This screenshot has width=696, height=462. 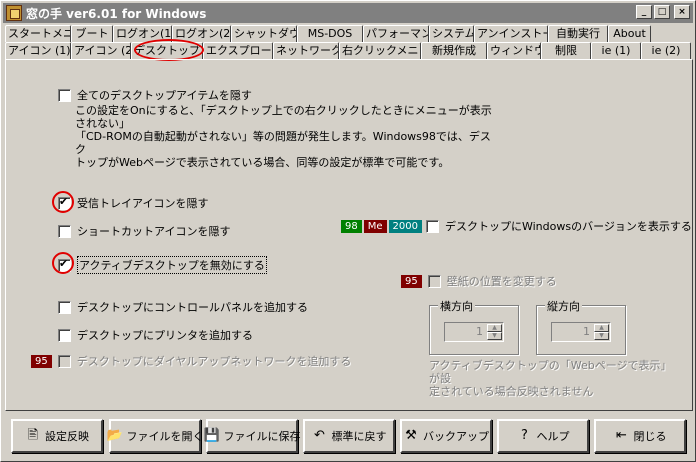 I want to click on minimize-button: _, so click(x=644, y=12).